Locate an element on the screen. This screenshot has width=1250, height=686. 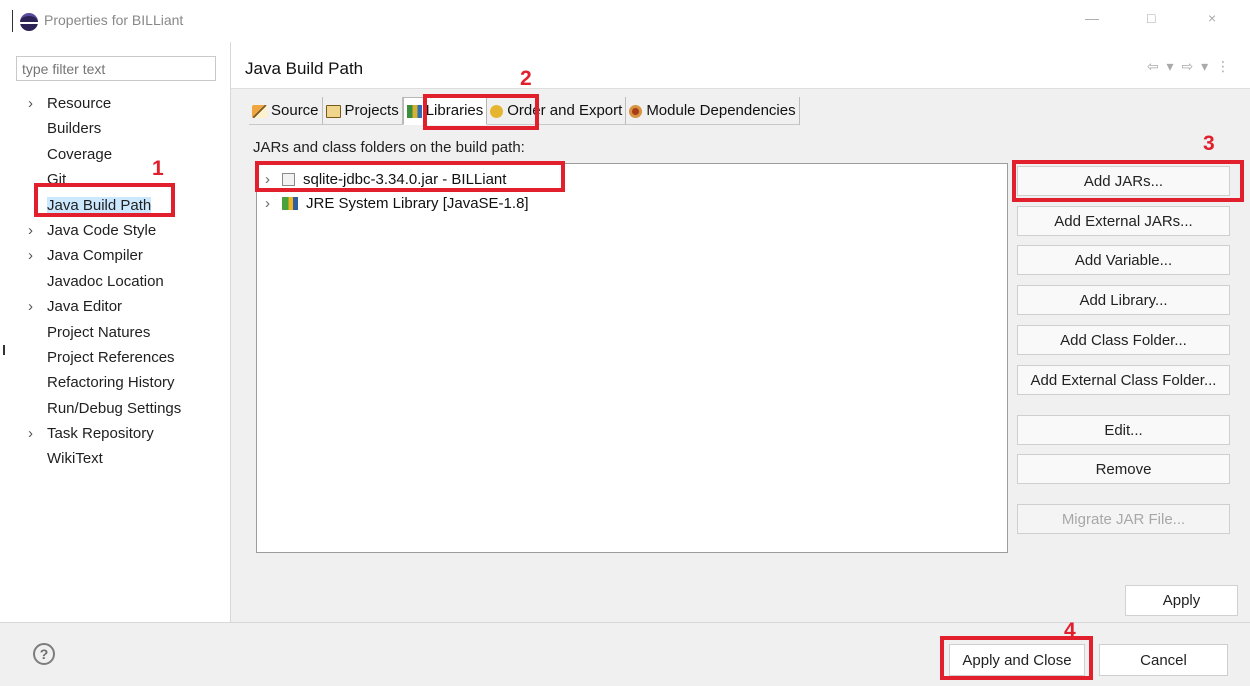
tab-order-and-export: Order and Export is located at coordinates (557, 111).